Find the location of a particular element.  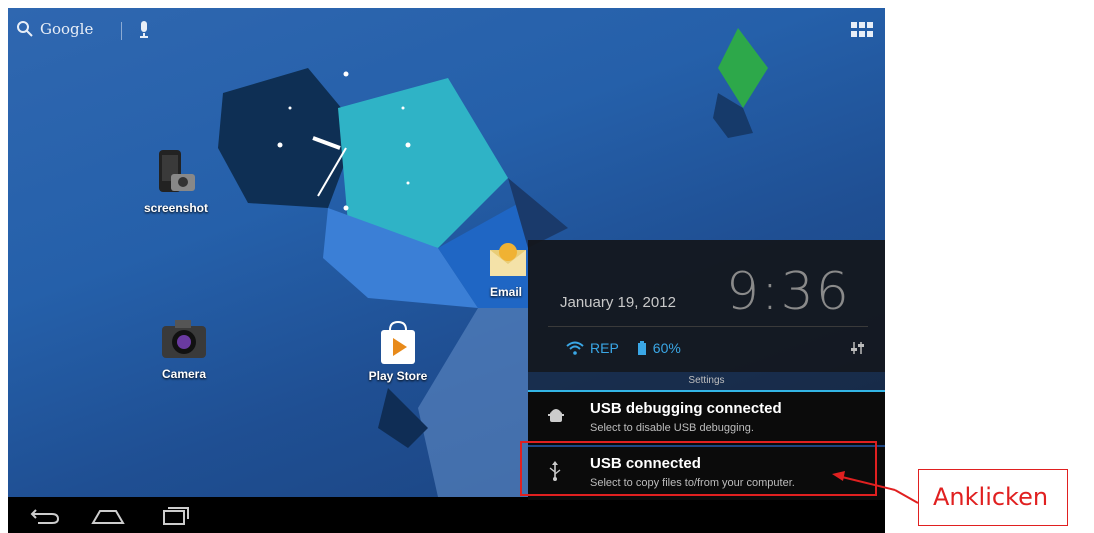

quick-settings-icon is located at coordinates (858, 348).